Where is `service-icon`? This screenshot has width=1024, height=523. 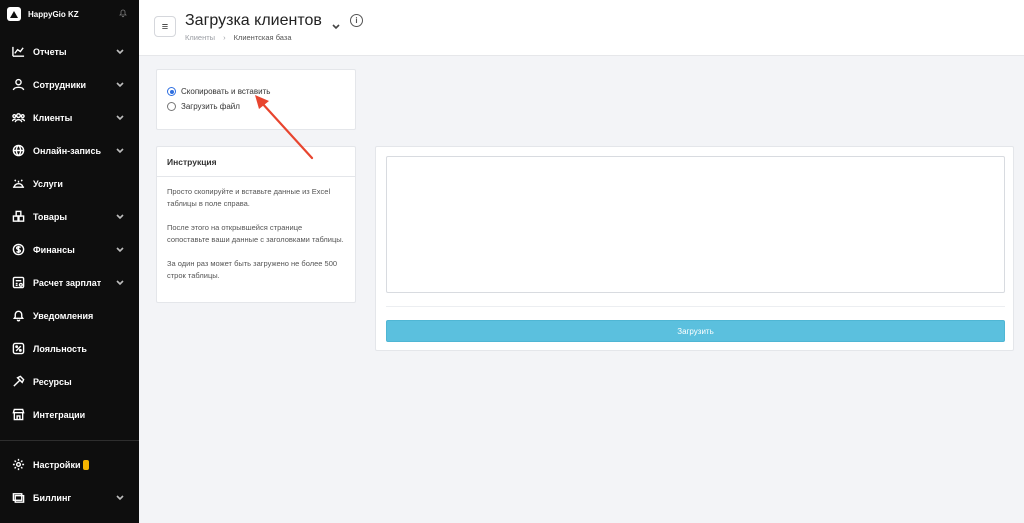 service-icon is located at coordinates (18, 183).